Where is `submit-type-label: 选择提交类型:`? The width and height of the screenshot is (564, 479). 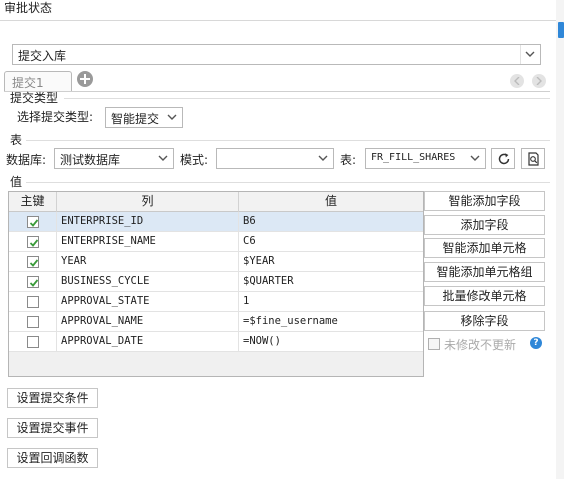
submit-type-label: 选择提交类型: is located at coordinates (55, 117).